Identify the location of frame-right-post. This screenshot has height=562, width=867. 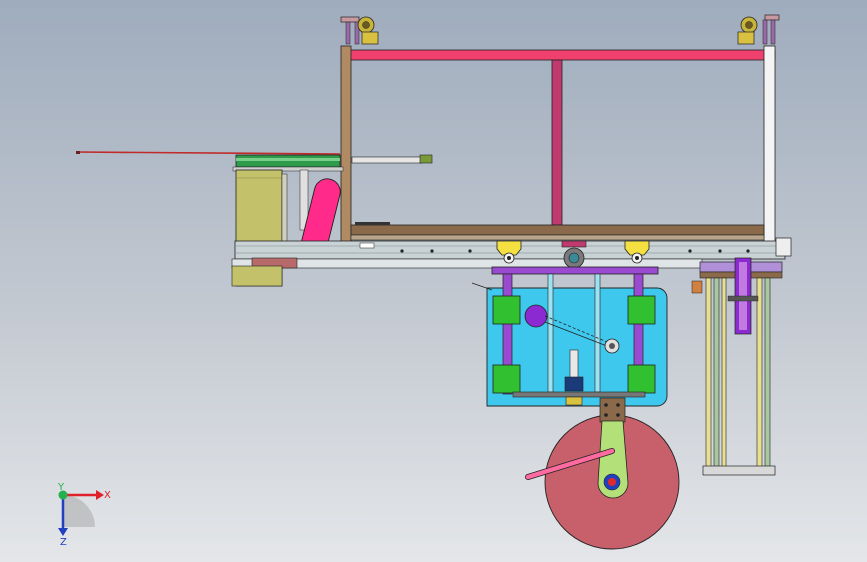
(769, 144).